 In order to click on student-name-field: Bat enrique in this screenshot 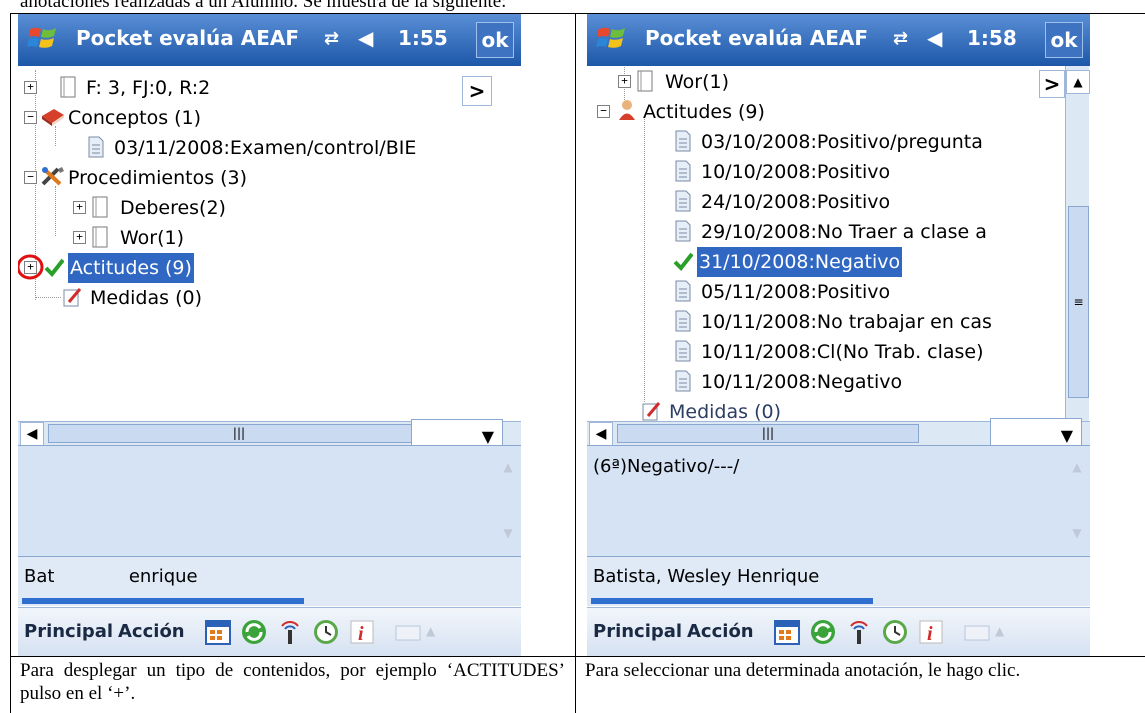, I will do `click(269, 577)`.